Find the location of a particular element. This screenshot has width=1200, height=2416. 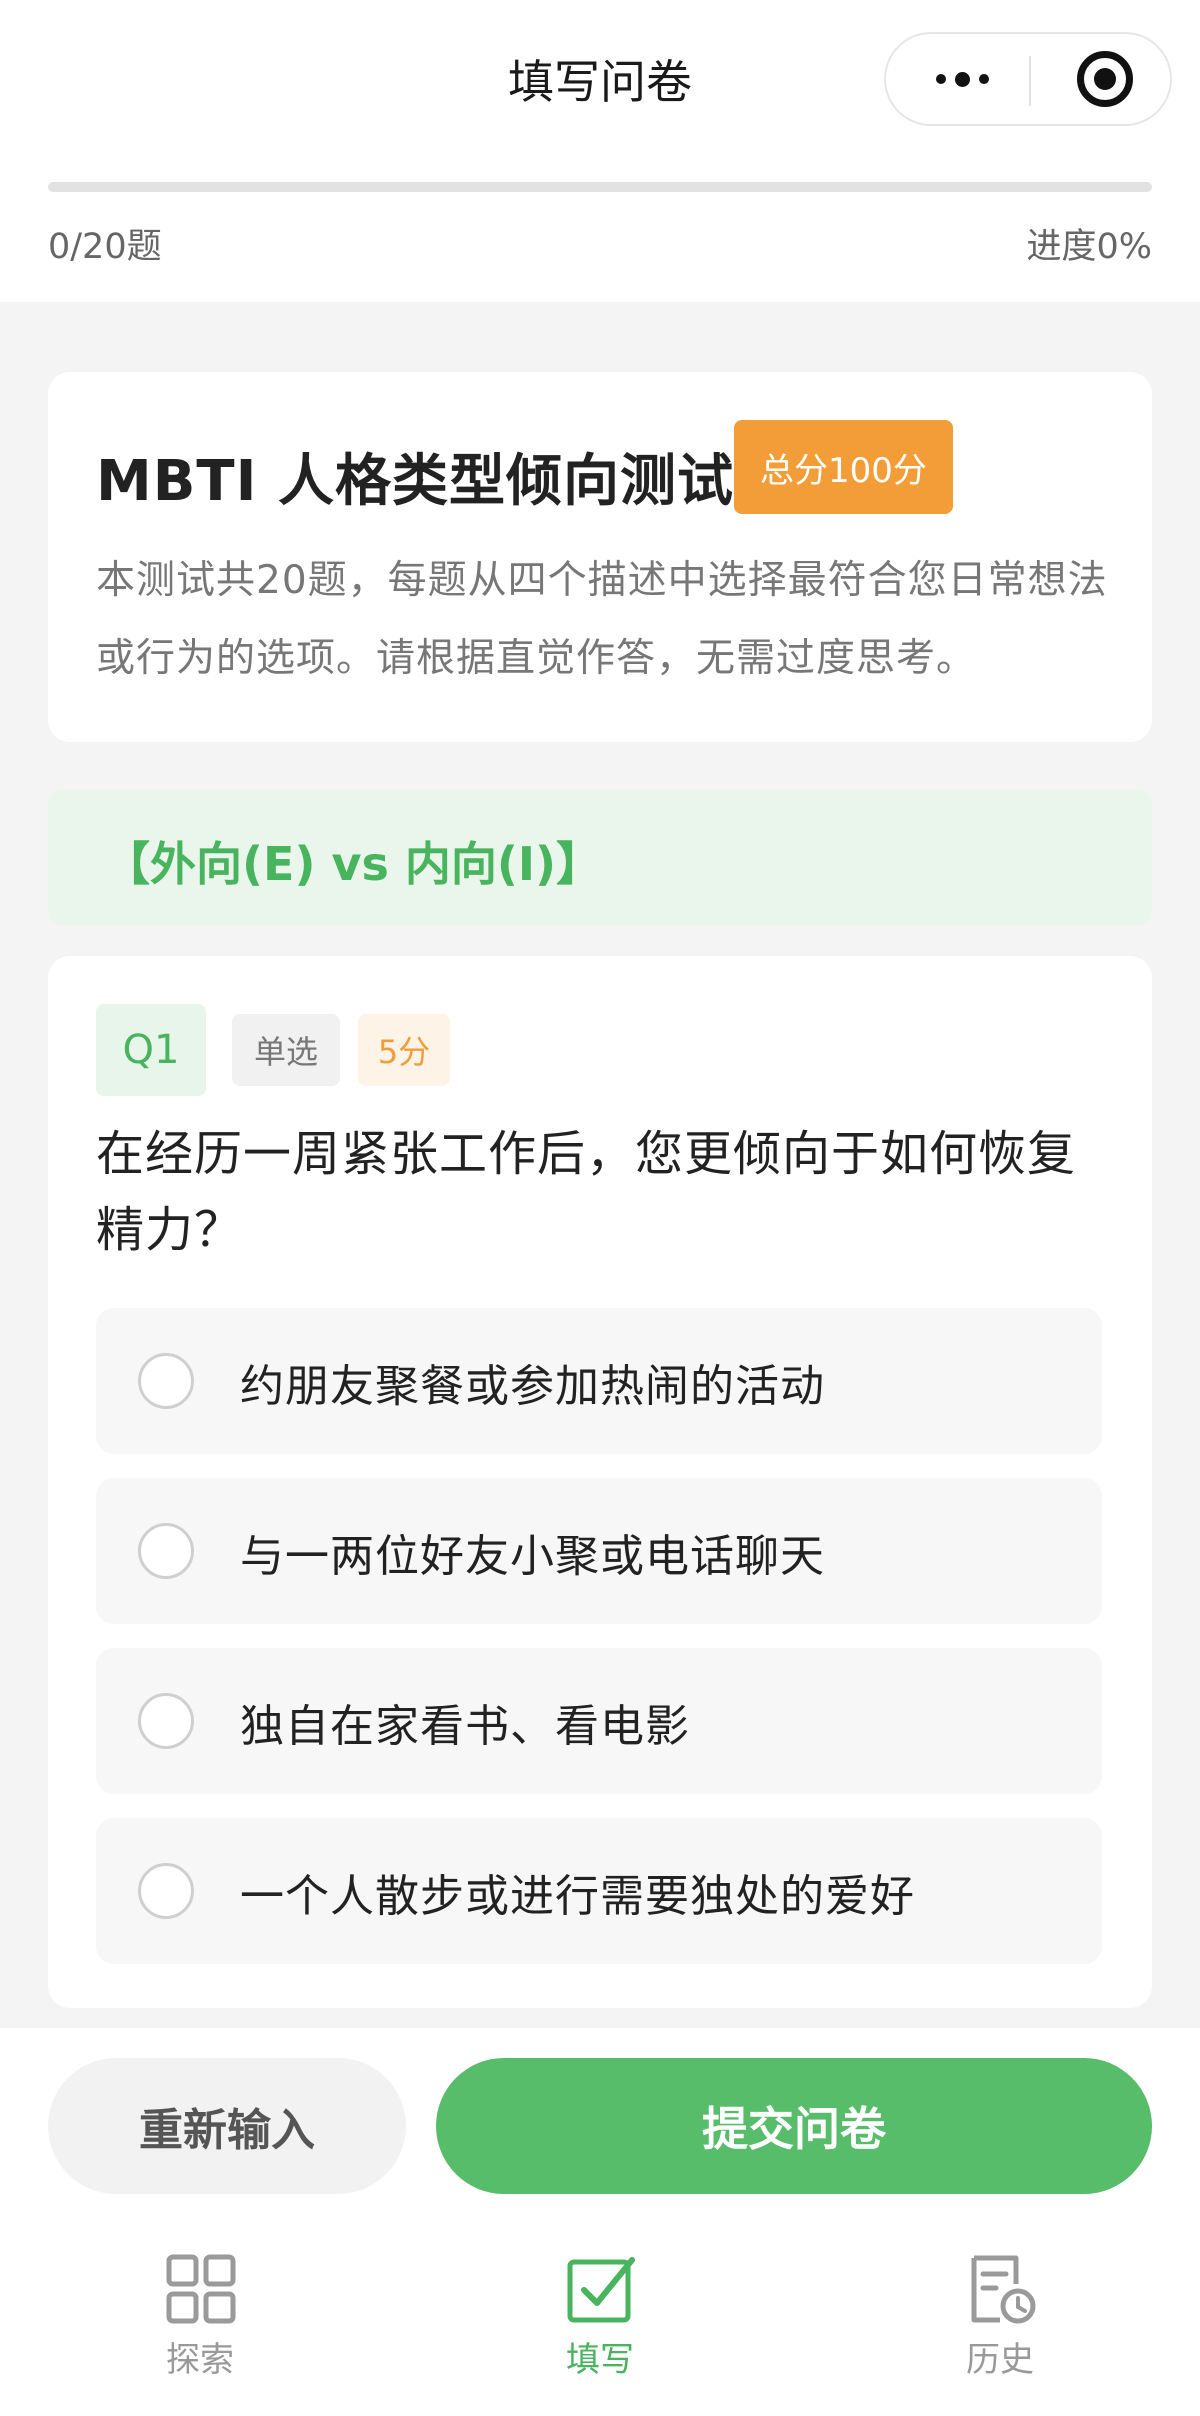

progress-bar is located at coordinates (600, 187).